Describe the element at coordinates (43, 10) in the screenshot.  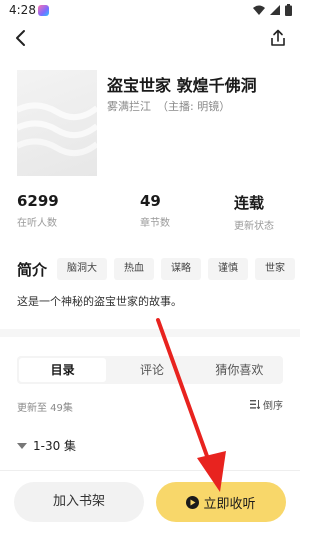
I see `app-icon` at that location.